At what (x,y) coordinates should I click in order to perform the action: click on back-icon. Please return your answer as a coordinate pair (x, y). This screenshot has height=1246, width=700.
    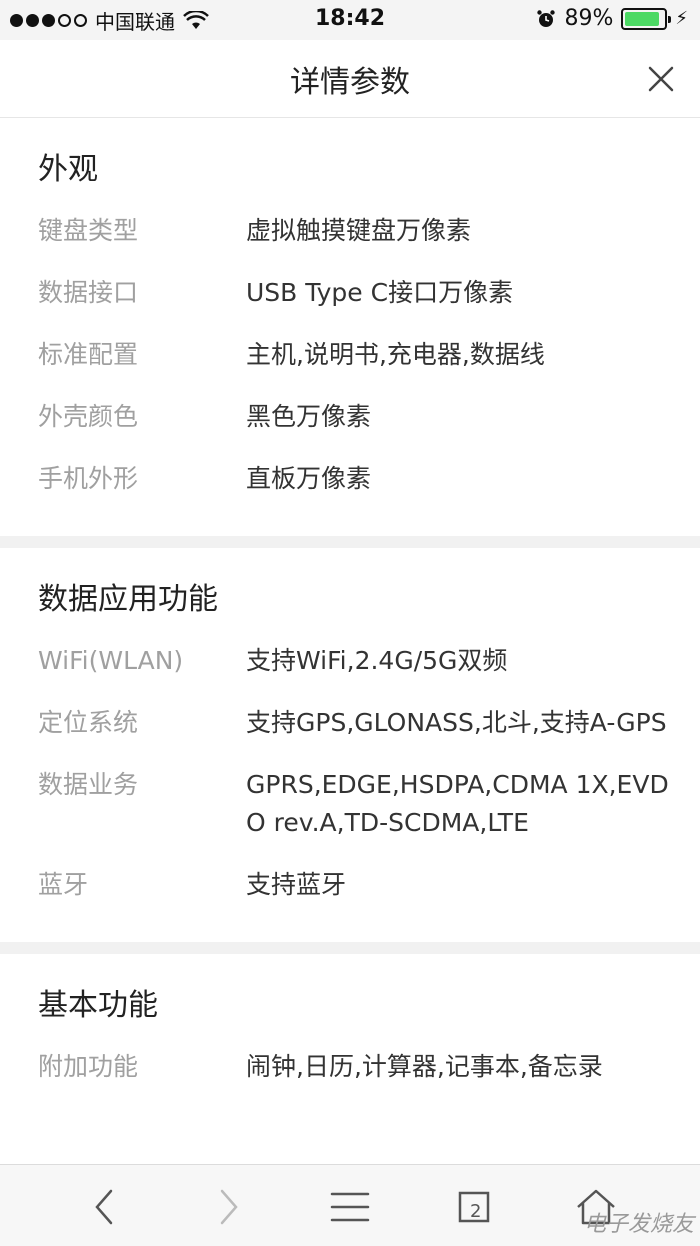
    Looking at the image, I should click on (104, 1207).